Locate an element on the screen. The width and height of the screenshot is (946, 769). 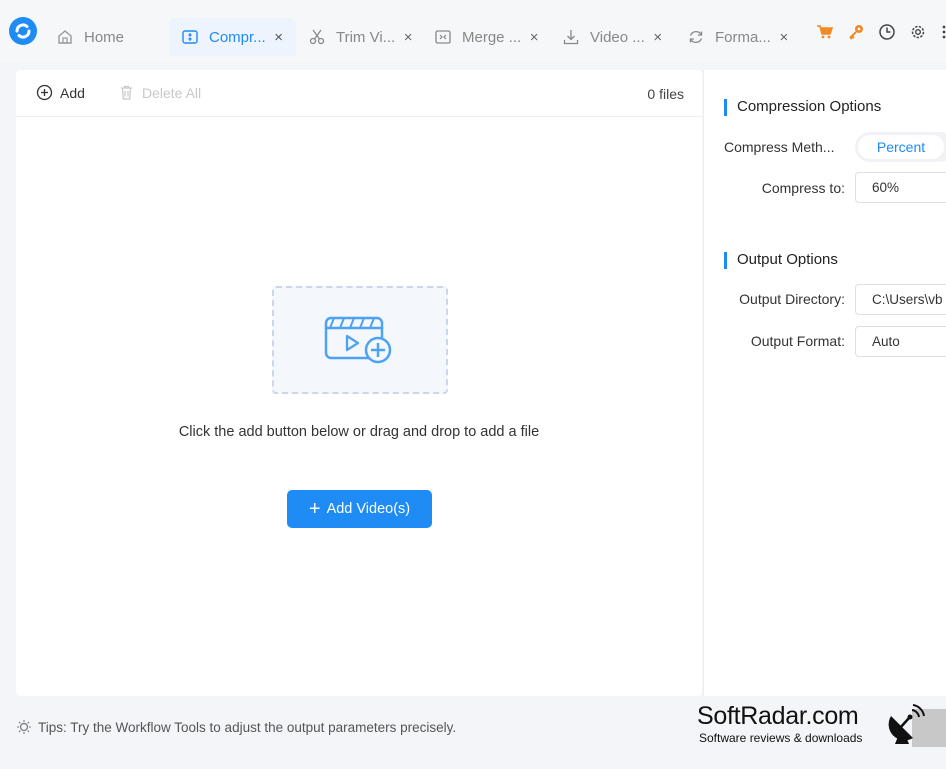
tab-video-download: Video ... × is located at coordinates (614, 37).